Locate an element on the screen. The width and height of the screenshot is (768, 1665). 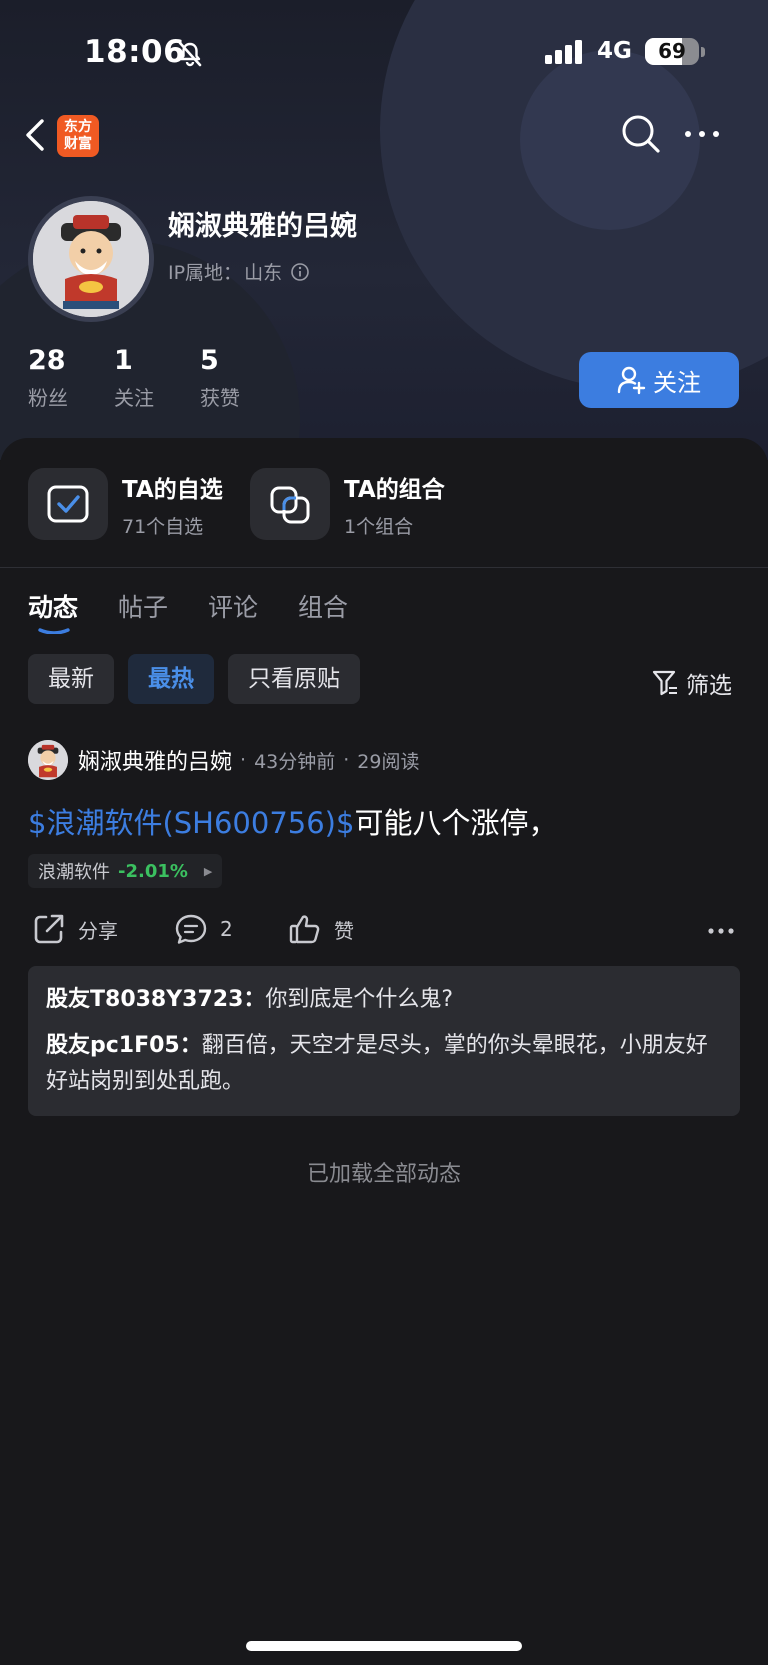
comment-count: 2 is located at coordinates (226, 929).